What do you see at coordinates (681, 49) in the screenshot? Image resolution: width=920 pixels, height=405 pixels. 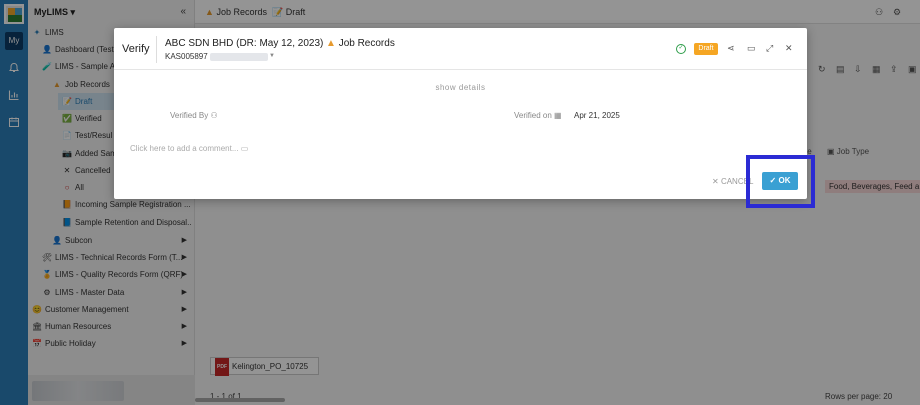 I see `check-circle-icon: ✓` at bounding box center [681, 49].